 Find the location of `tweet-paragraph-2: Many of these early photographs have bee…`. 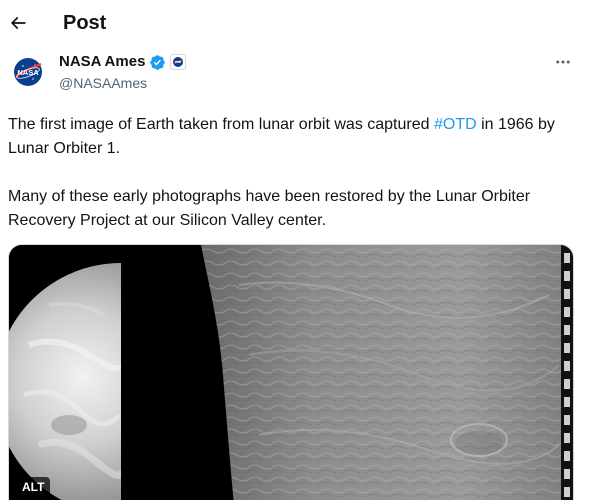

tweet-paragraph-2: Many of these early photographs have bee… is located at coordinates (269, 208).